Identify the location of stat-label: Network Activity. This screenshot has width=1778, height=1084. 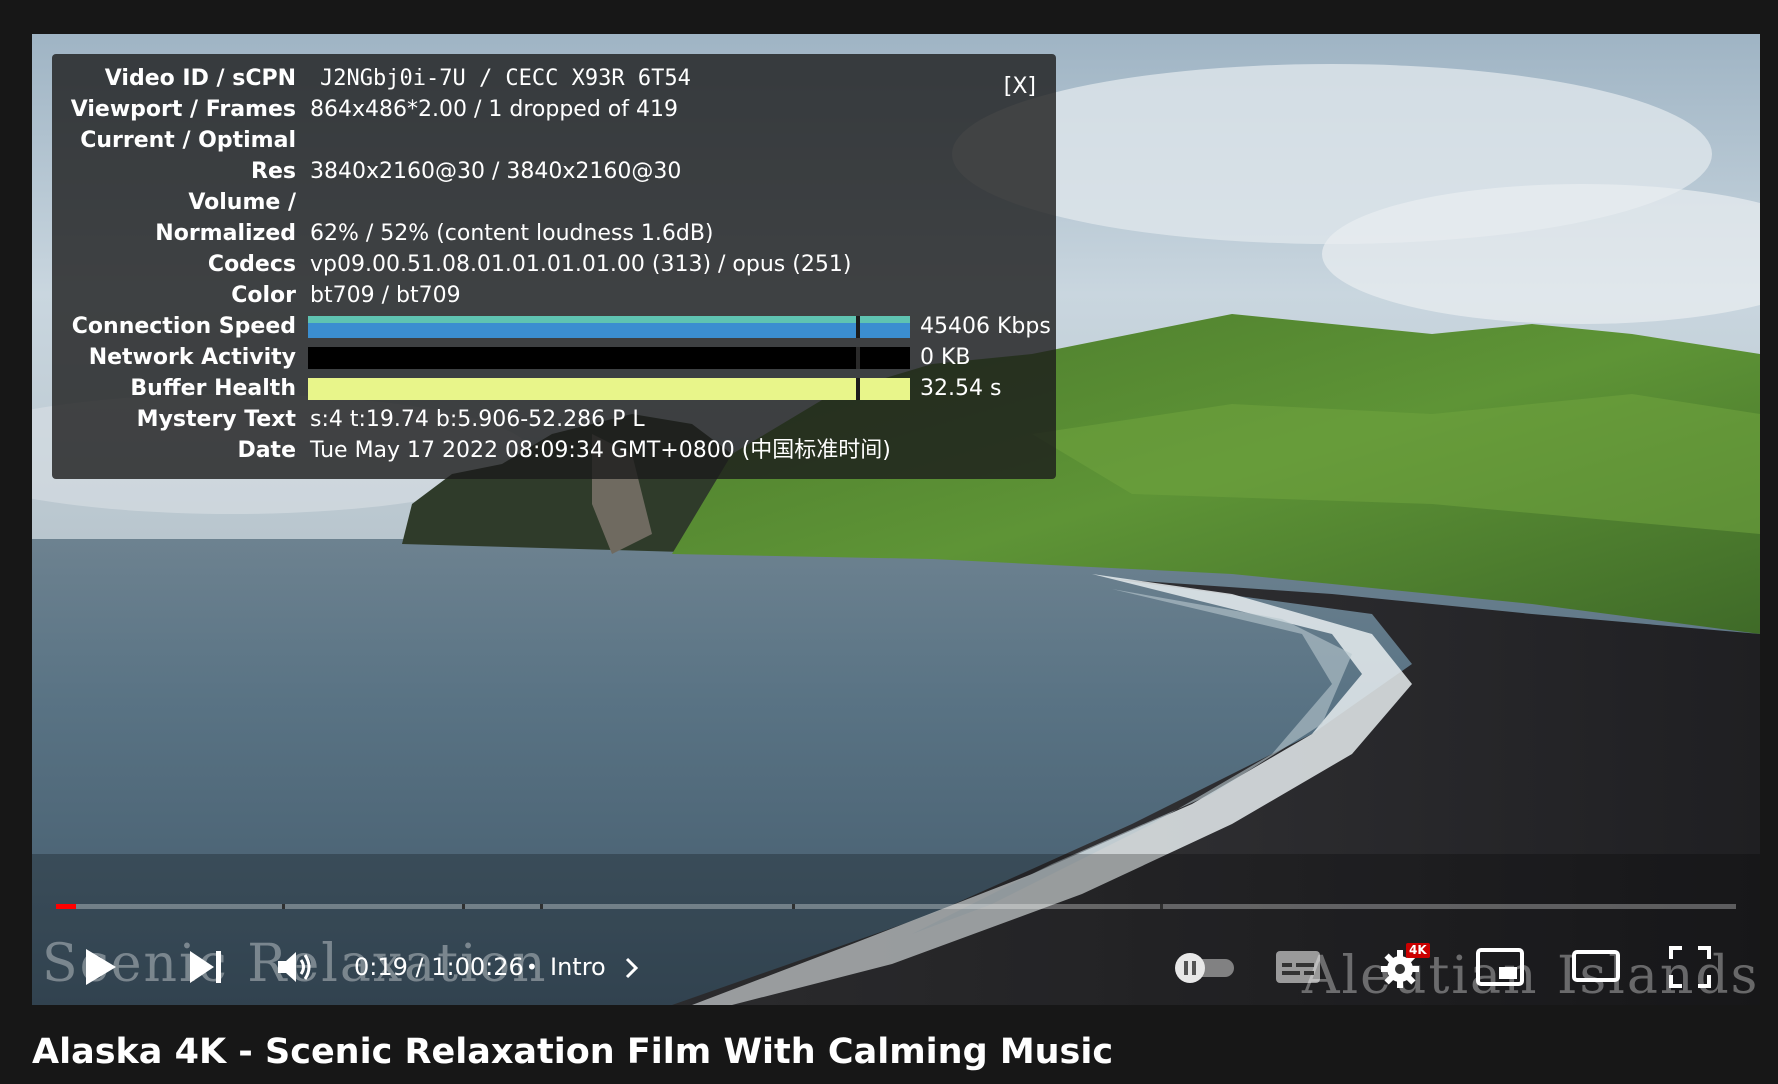
(192, 357).